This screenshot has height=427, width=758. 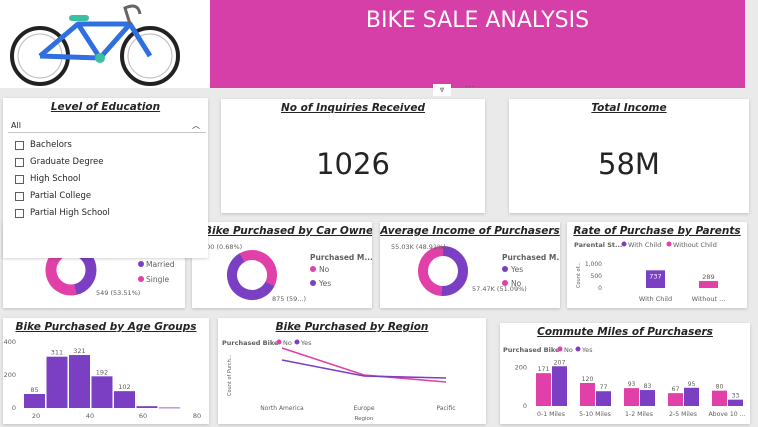 What do you see at coordinates (445, 408) in the screenshot?
I see `region-xtick: Pacific` at bounding box center [445, 408].